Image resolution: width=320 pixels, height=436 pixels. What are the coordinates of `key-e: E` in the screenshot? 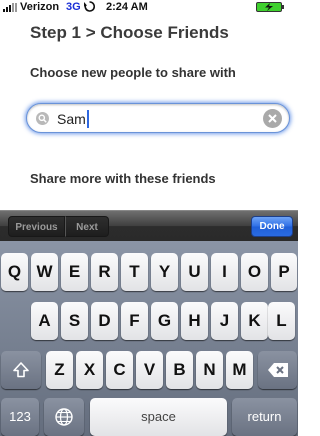 It's located at (74, 272).